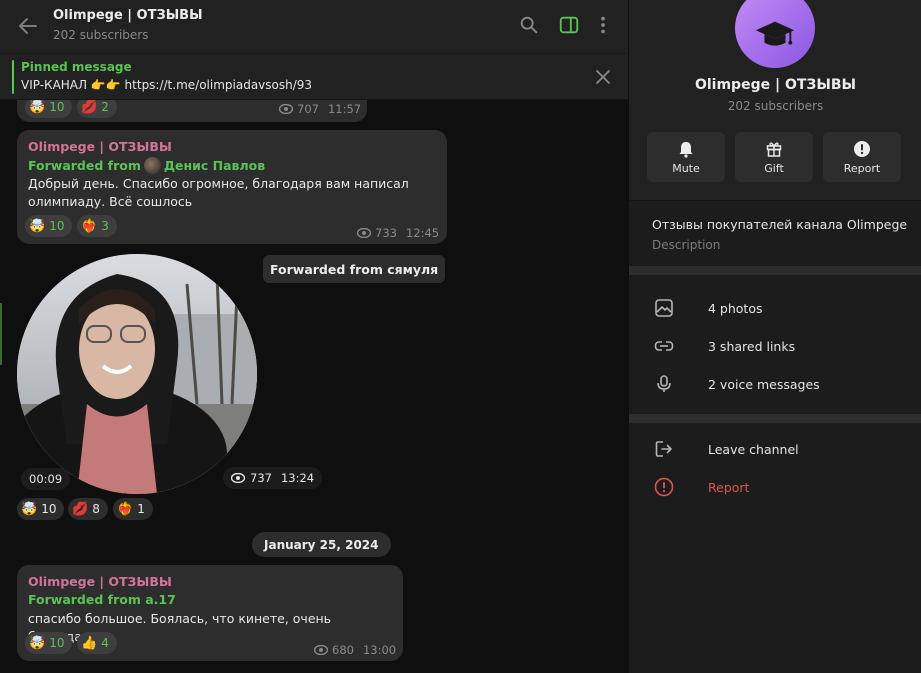 This screenshot has width=921, height=673. I want to click on report-label: Report, so click(862, 168).